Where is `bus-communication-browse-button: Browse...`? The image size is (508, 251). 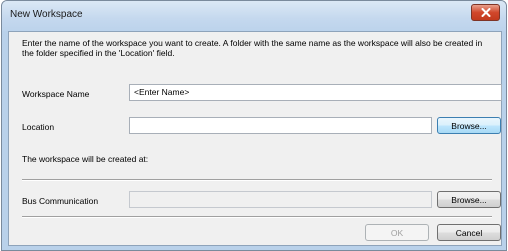 bus-communication-browse-button: Browse... is located at coordinates (469, 199).